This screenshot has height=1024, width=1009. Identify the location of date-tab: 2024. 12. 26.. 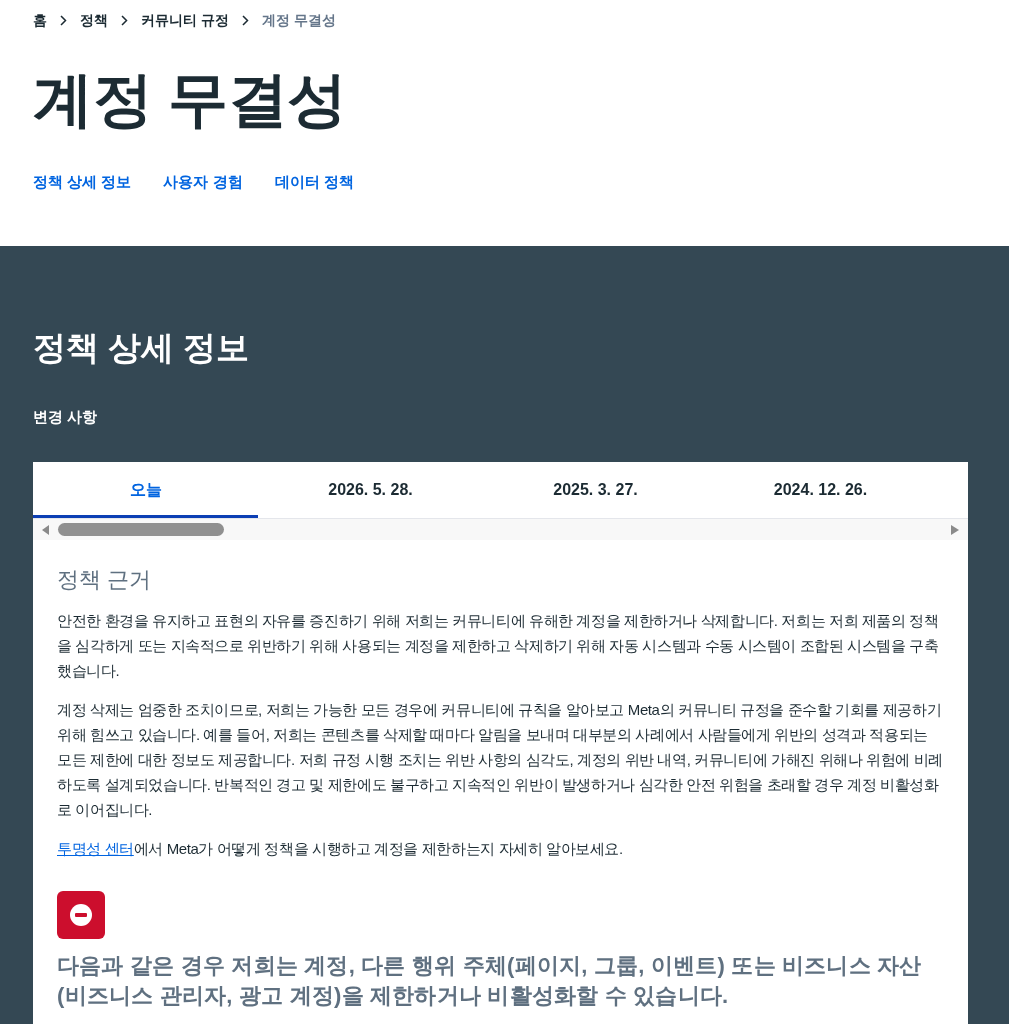
(820, 490).